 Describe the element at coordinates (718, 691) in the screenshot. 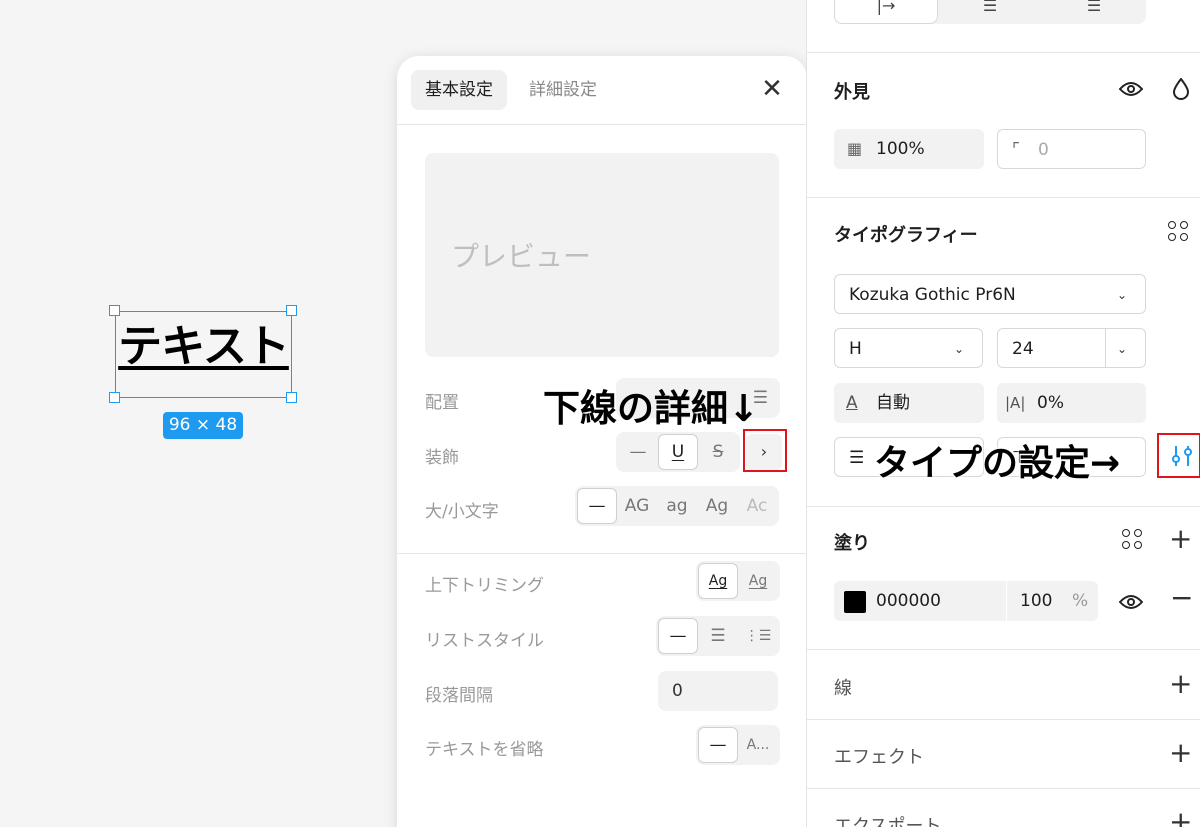

I see `paragraph-spacing-input: 0` at that location.